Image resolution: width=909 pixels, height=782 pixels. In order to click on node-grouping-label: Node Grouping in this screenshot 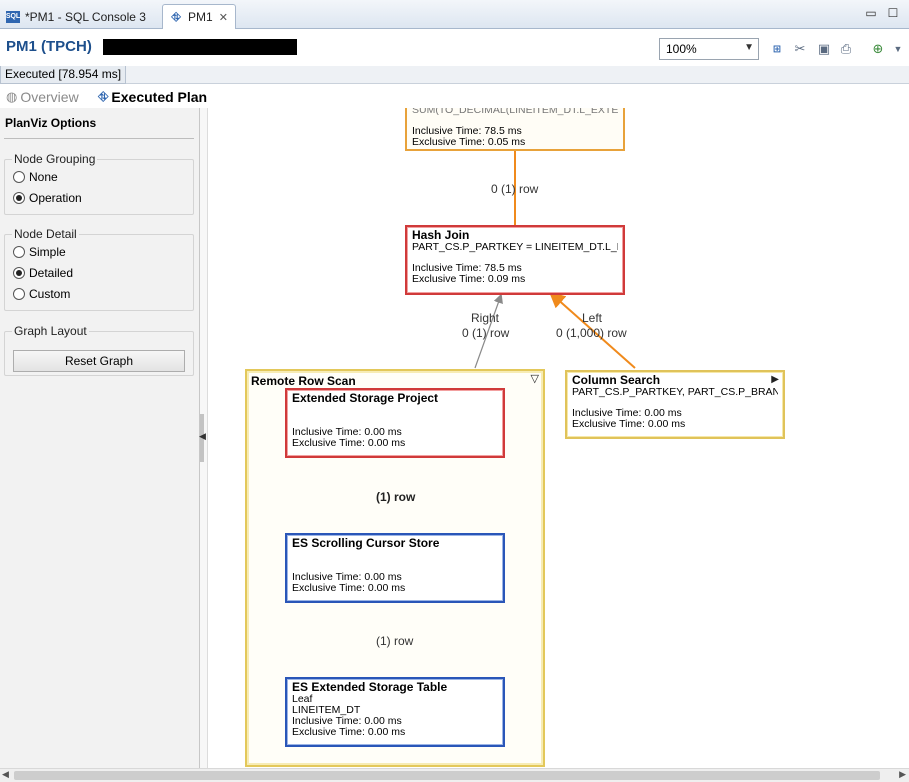, I will do `click(55, 159)`.